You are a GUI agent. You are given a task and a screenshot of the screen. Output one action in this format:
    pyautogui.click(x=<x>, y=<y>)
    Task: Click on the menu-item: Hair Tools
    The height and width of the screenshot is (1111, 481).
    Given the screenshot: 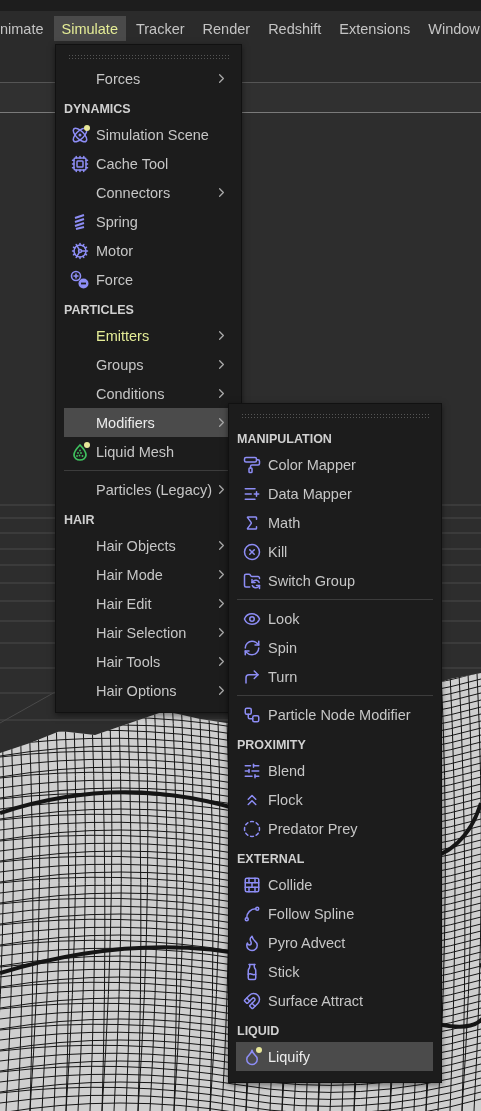 What is the action you would take?
    pyautogui.click(x=147, y=661)
    